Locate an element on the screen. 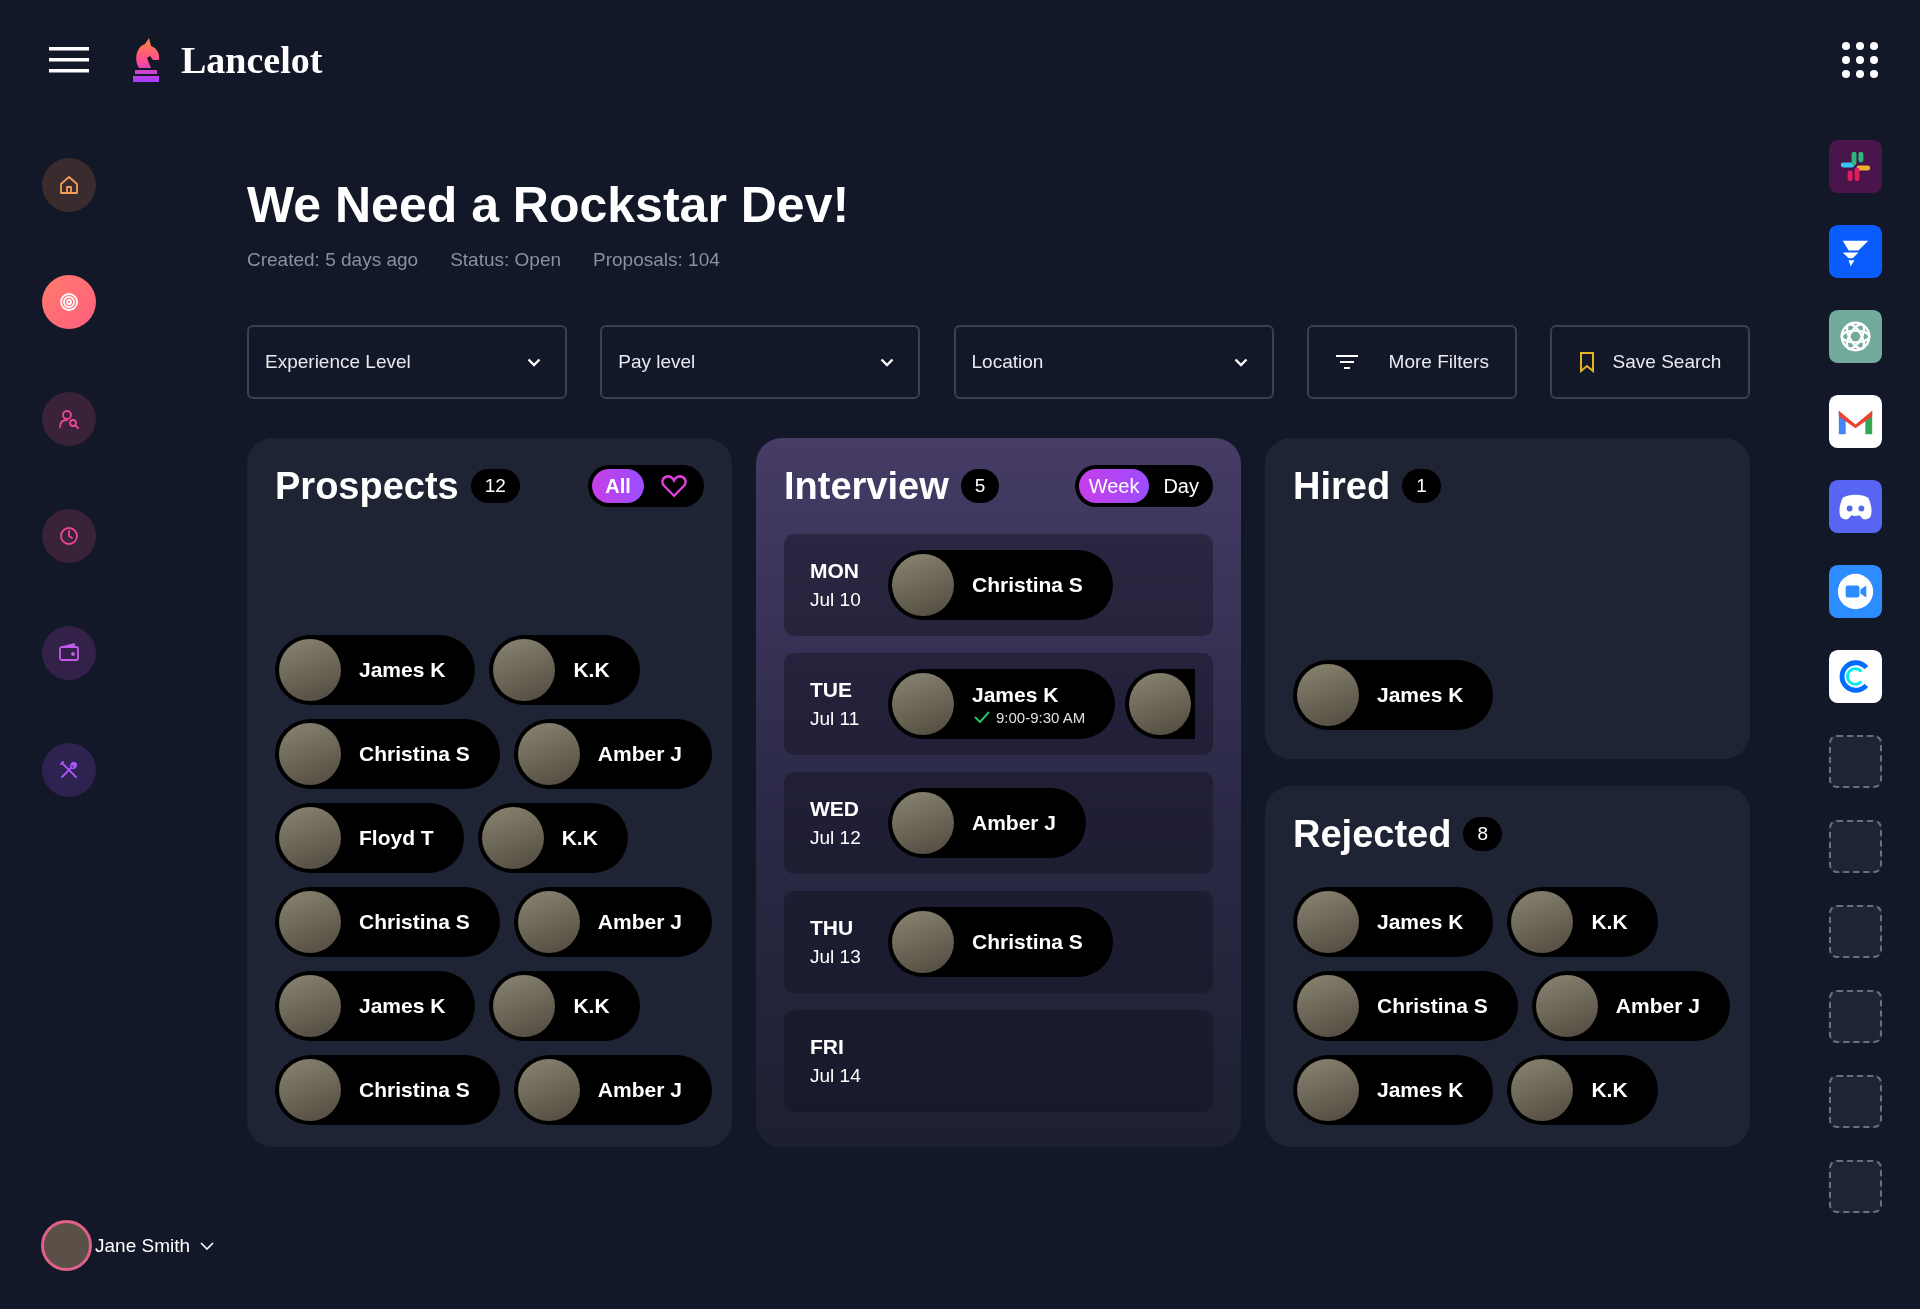 The image size is (1920, 1309). candidate-chip is located at coordinates (1160, 704).